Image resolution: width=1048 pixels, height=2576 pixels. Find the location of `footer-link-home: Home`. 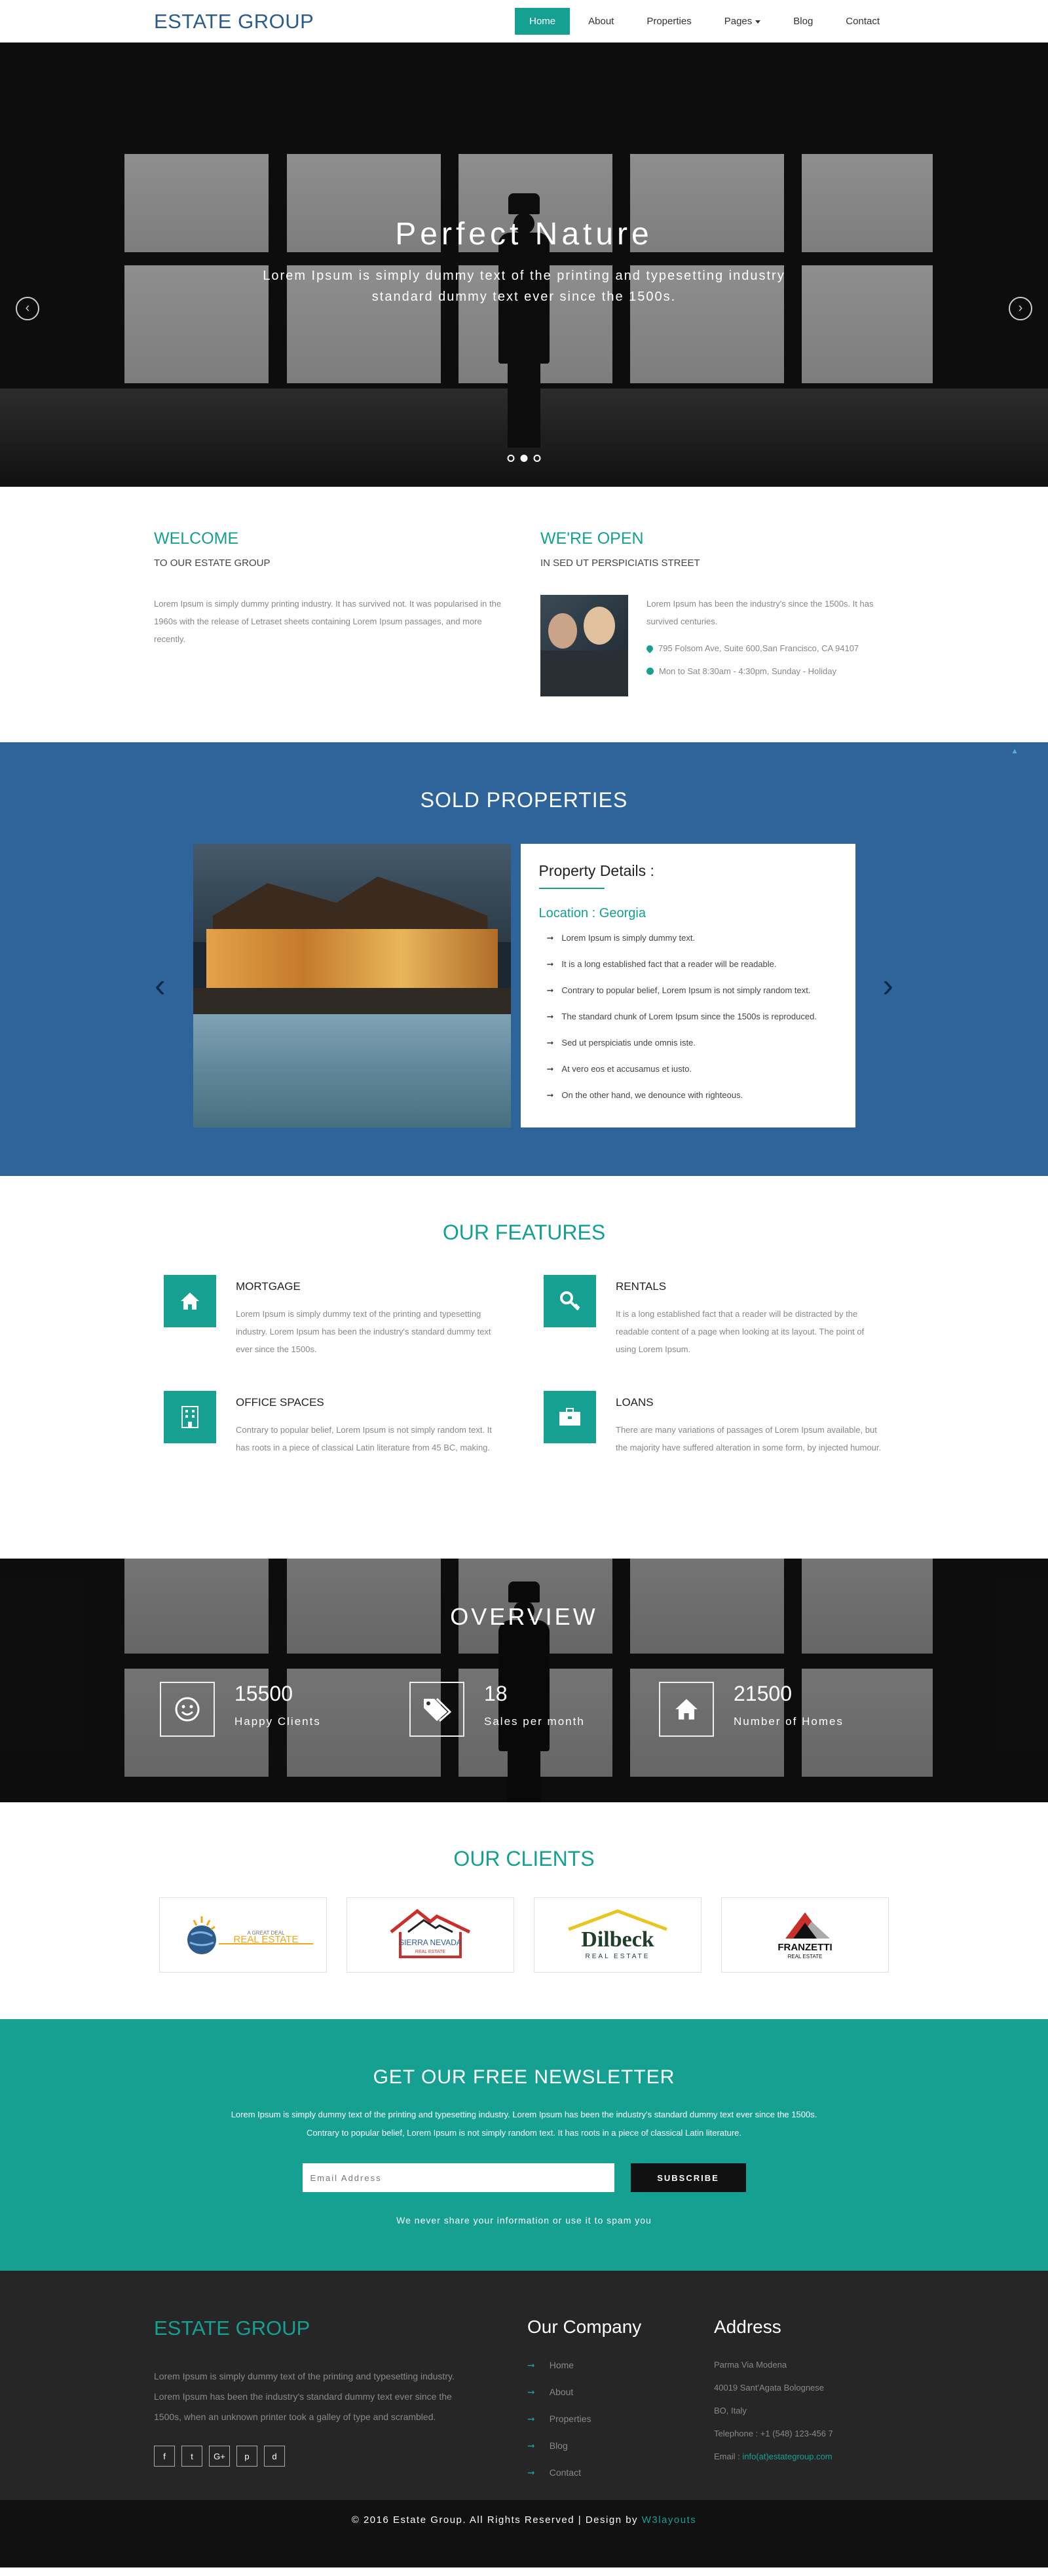

footer-link-home: Home is located at coordinates (620, 2365).